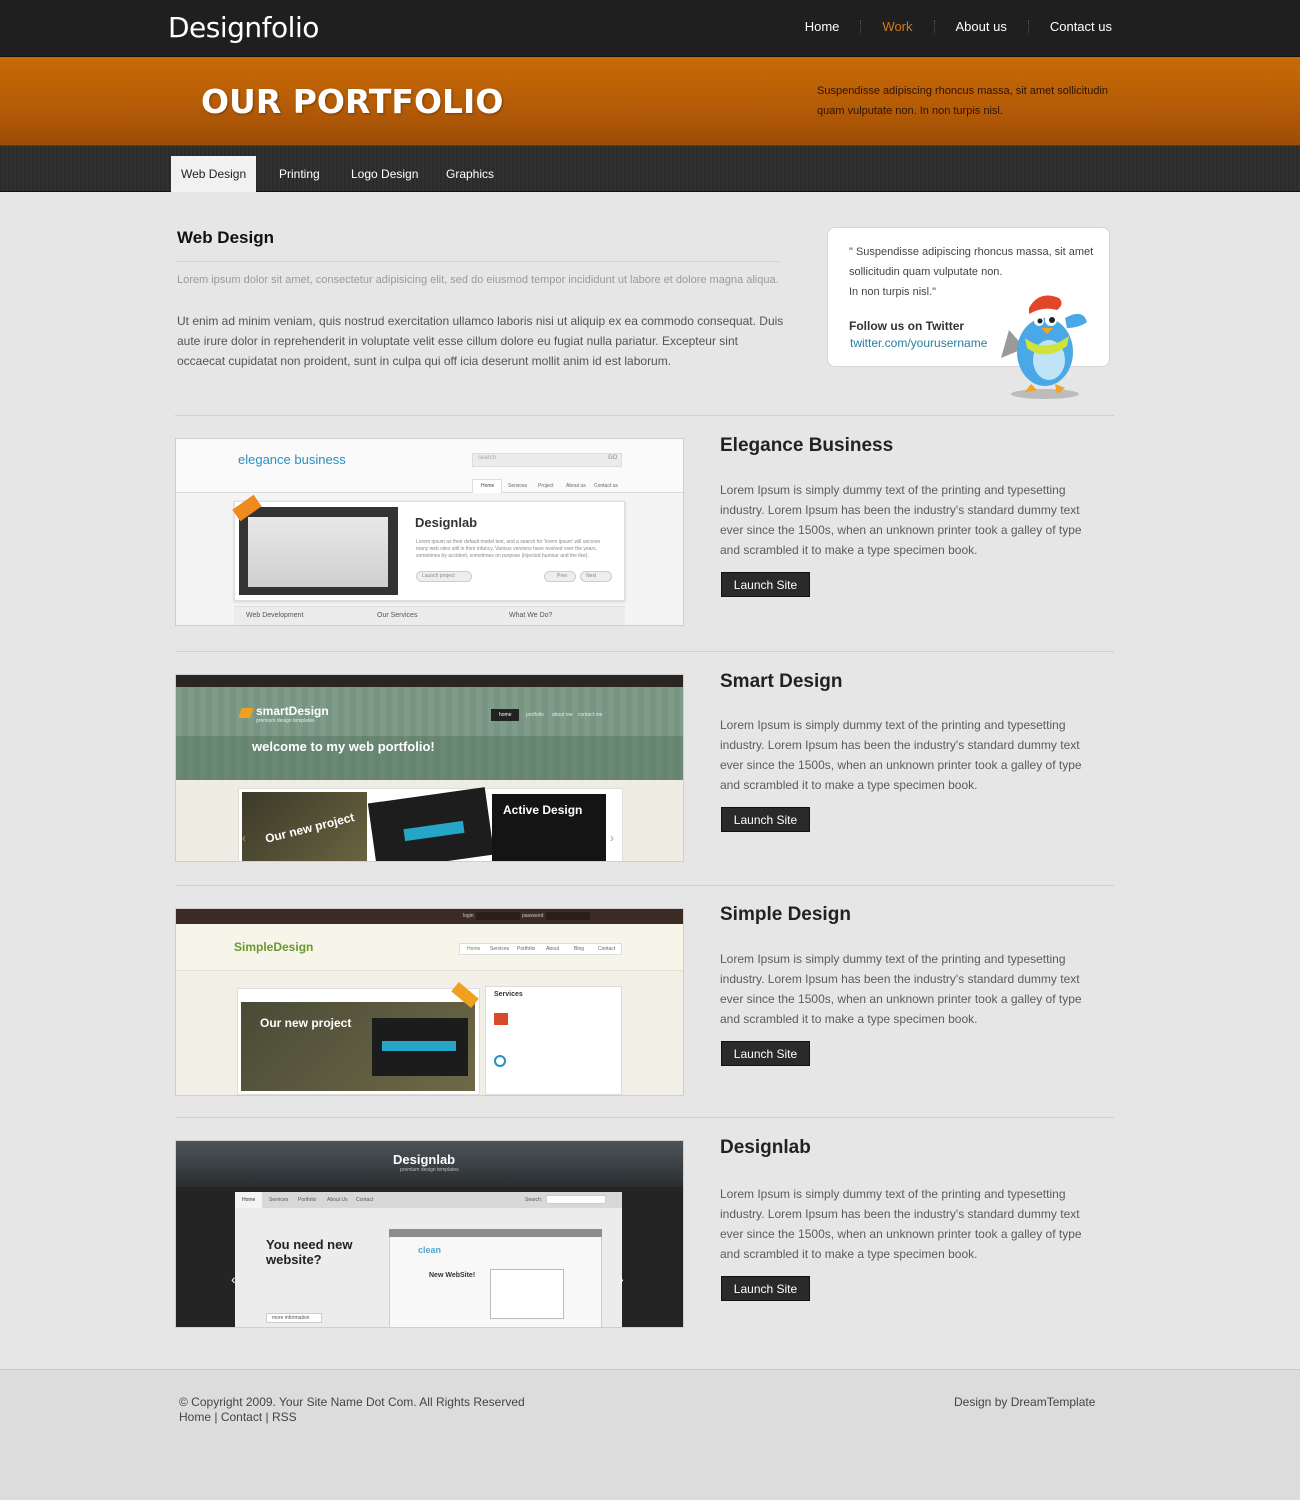 The image size is (1300, 1500). Describe the element at coordinates (500, 1061) in the screenshot. I see `search-icon` at that location.